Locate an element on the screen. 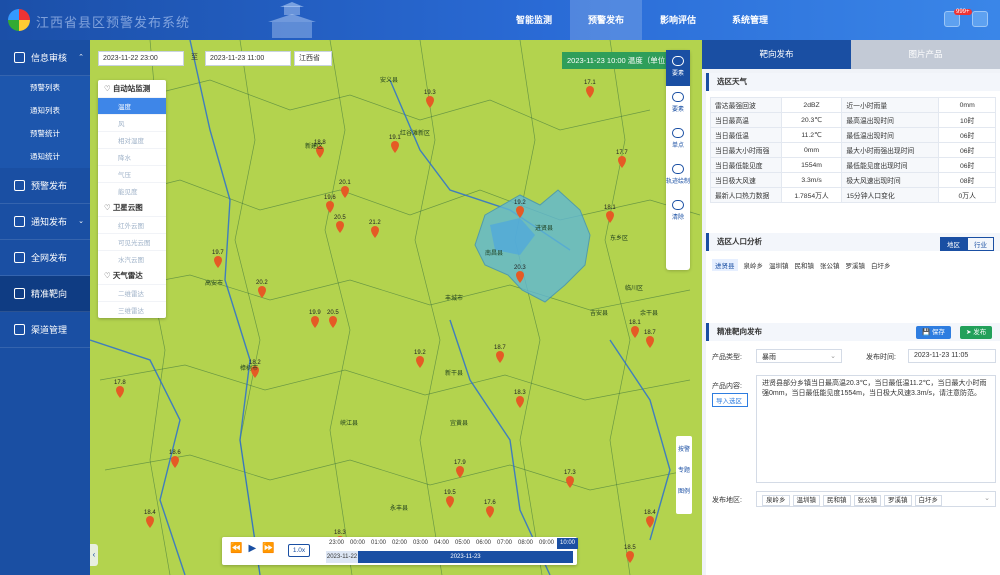  station-marker: 19.7 is located at coordinates (218, 259).